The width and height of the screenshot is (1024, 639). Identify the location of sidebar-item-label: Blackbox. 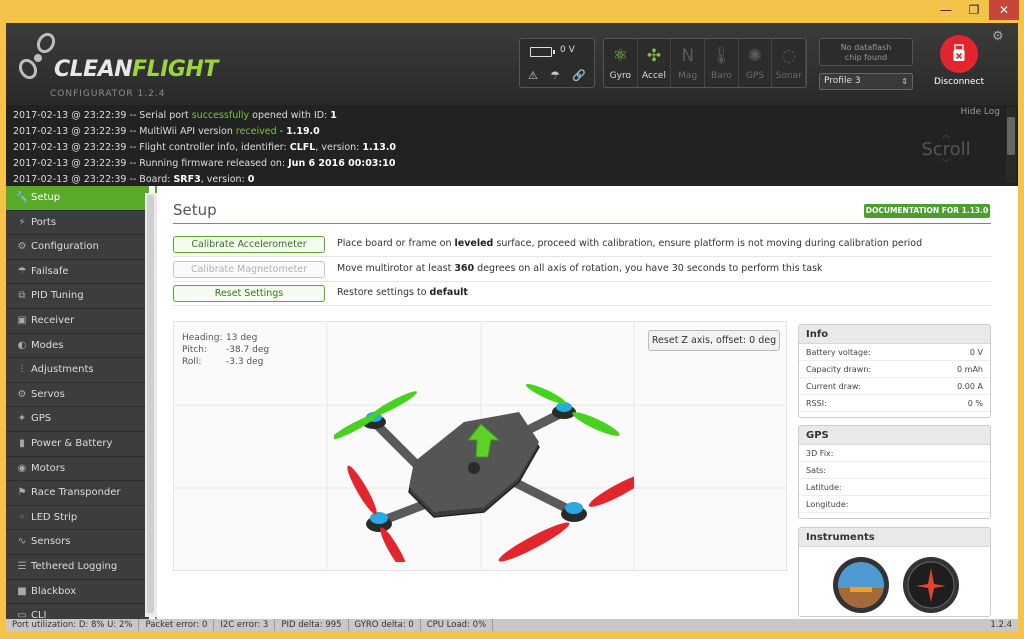
(54, 591).